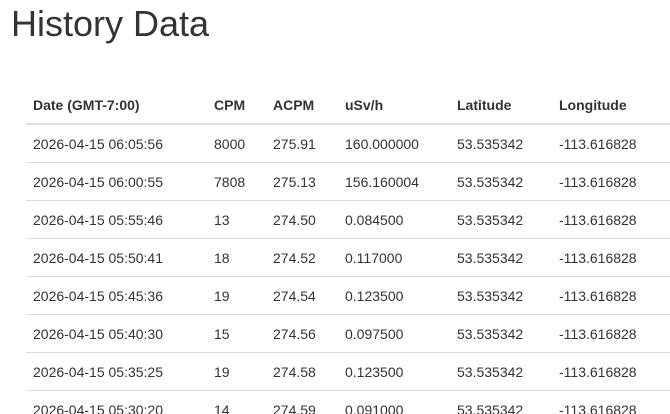 This screenshot has height=414, width=670. Describe the element at coordinates (394, 257) in the screenshot. I see `cell-usv: 0.117000` at that location.